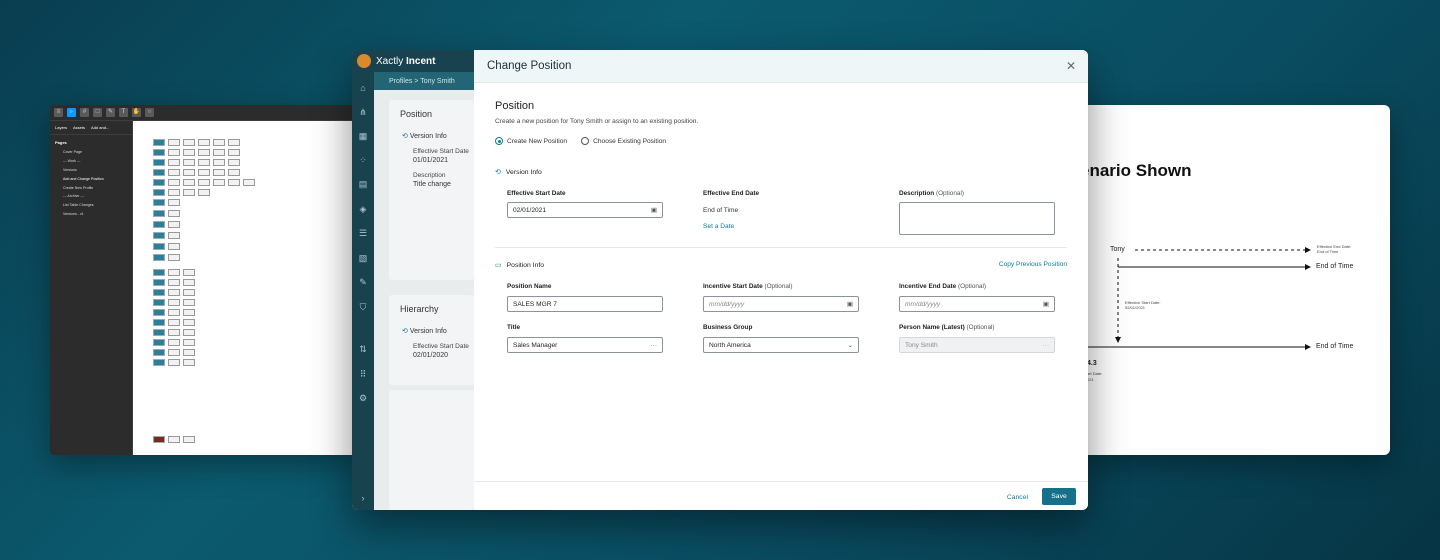  Describe the element at coordinates (91, 187) in the screenshot. I see `page-item: Create New Profile` at that location.